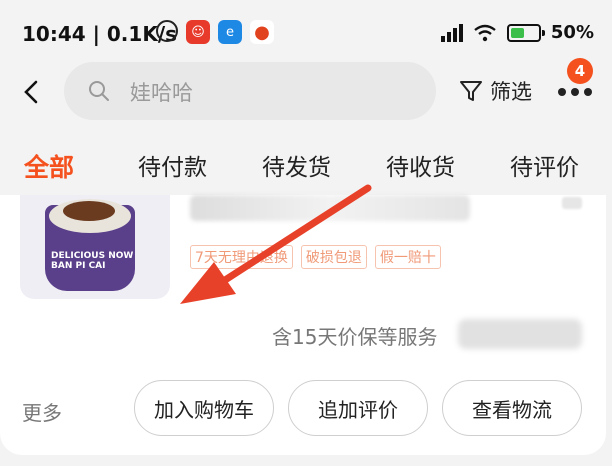 The width and height of the screenshot is (612, 466). I want to click on filter-button: 筛选, so click(495, 91).